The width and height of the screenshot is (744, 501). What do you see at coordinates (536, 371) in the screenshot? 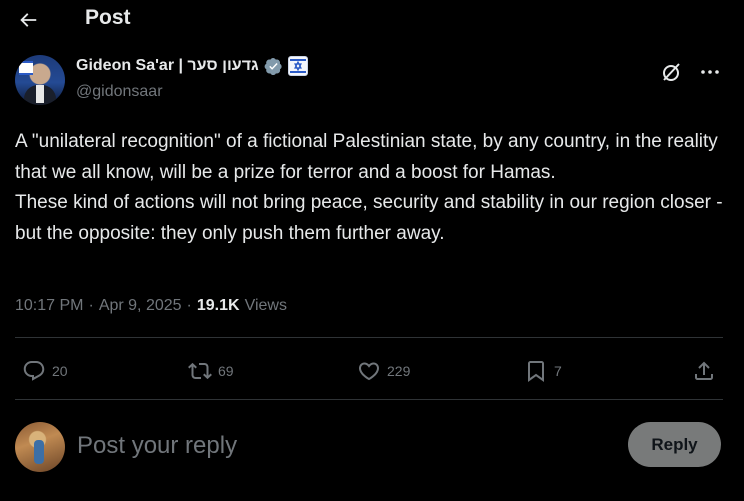
I see `bookmark-icon` at bounding box center [536, 371].